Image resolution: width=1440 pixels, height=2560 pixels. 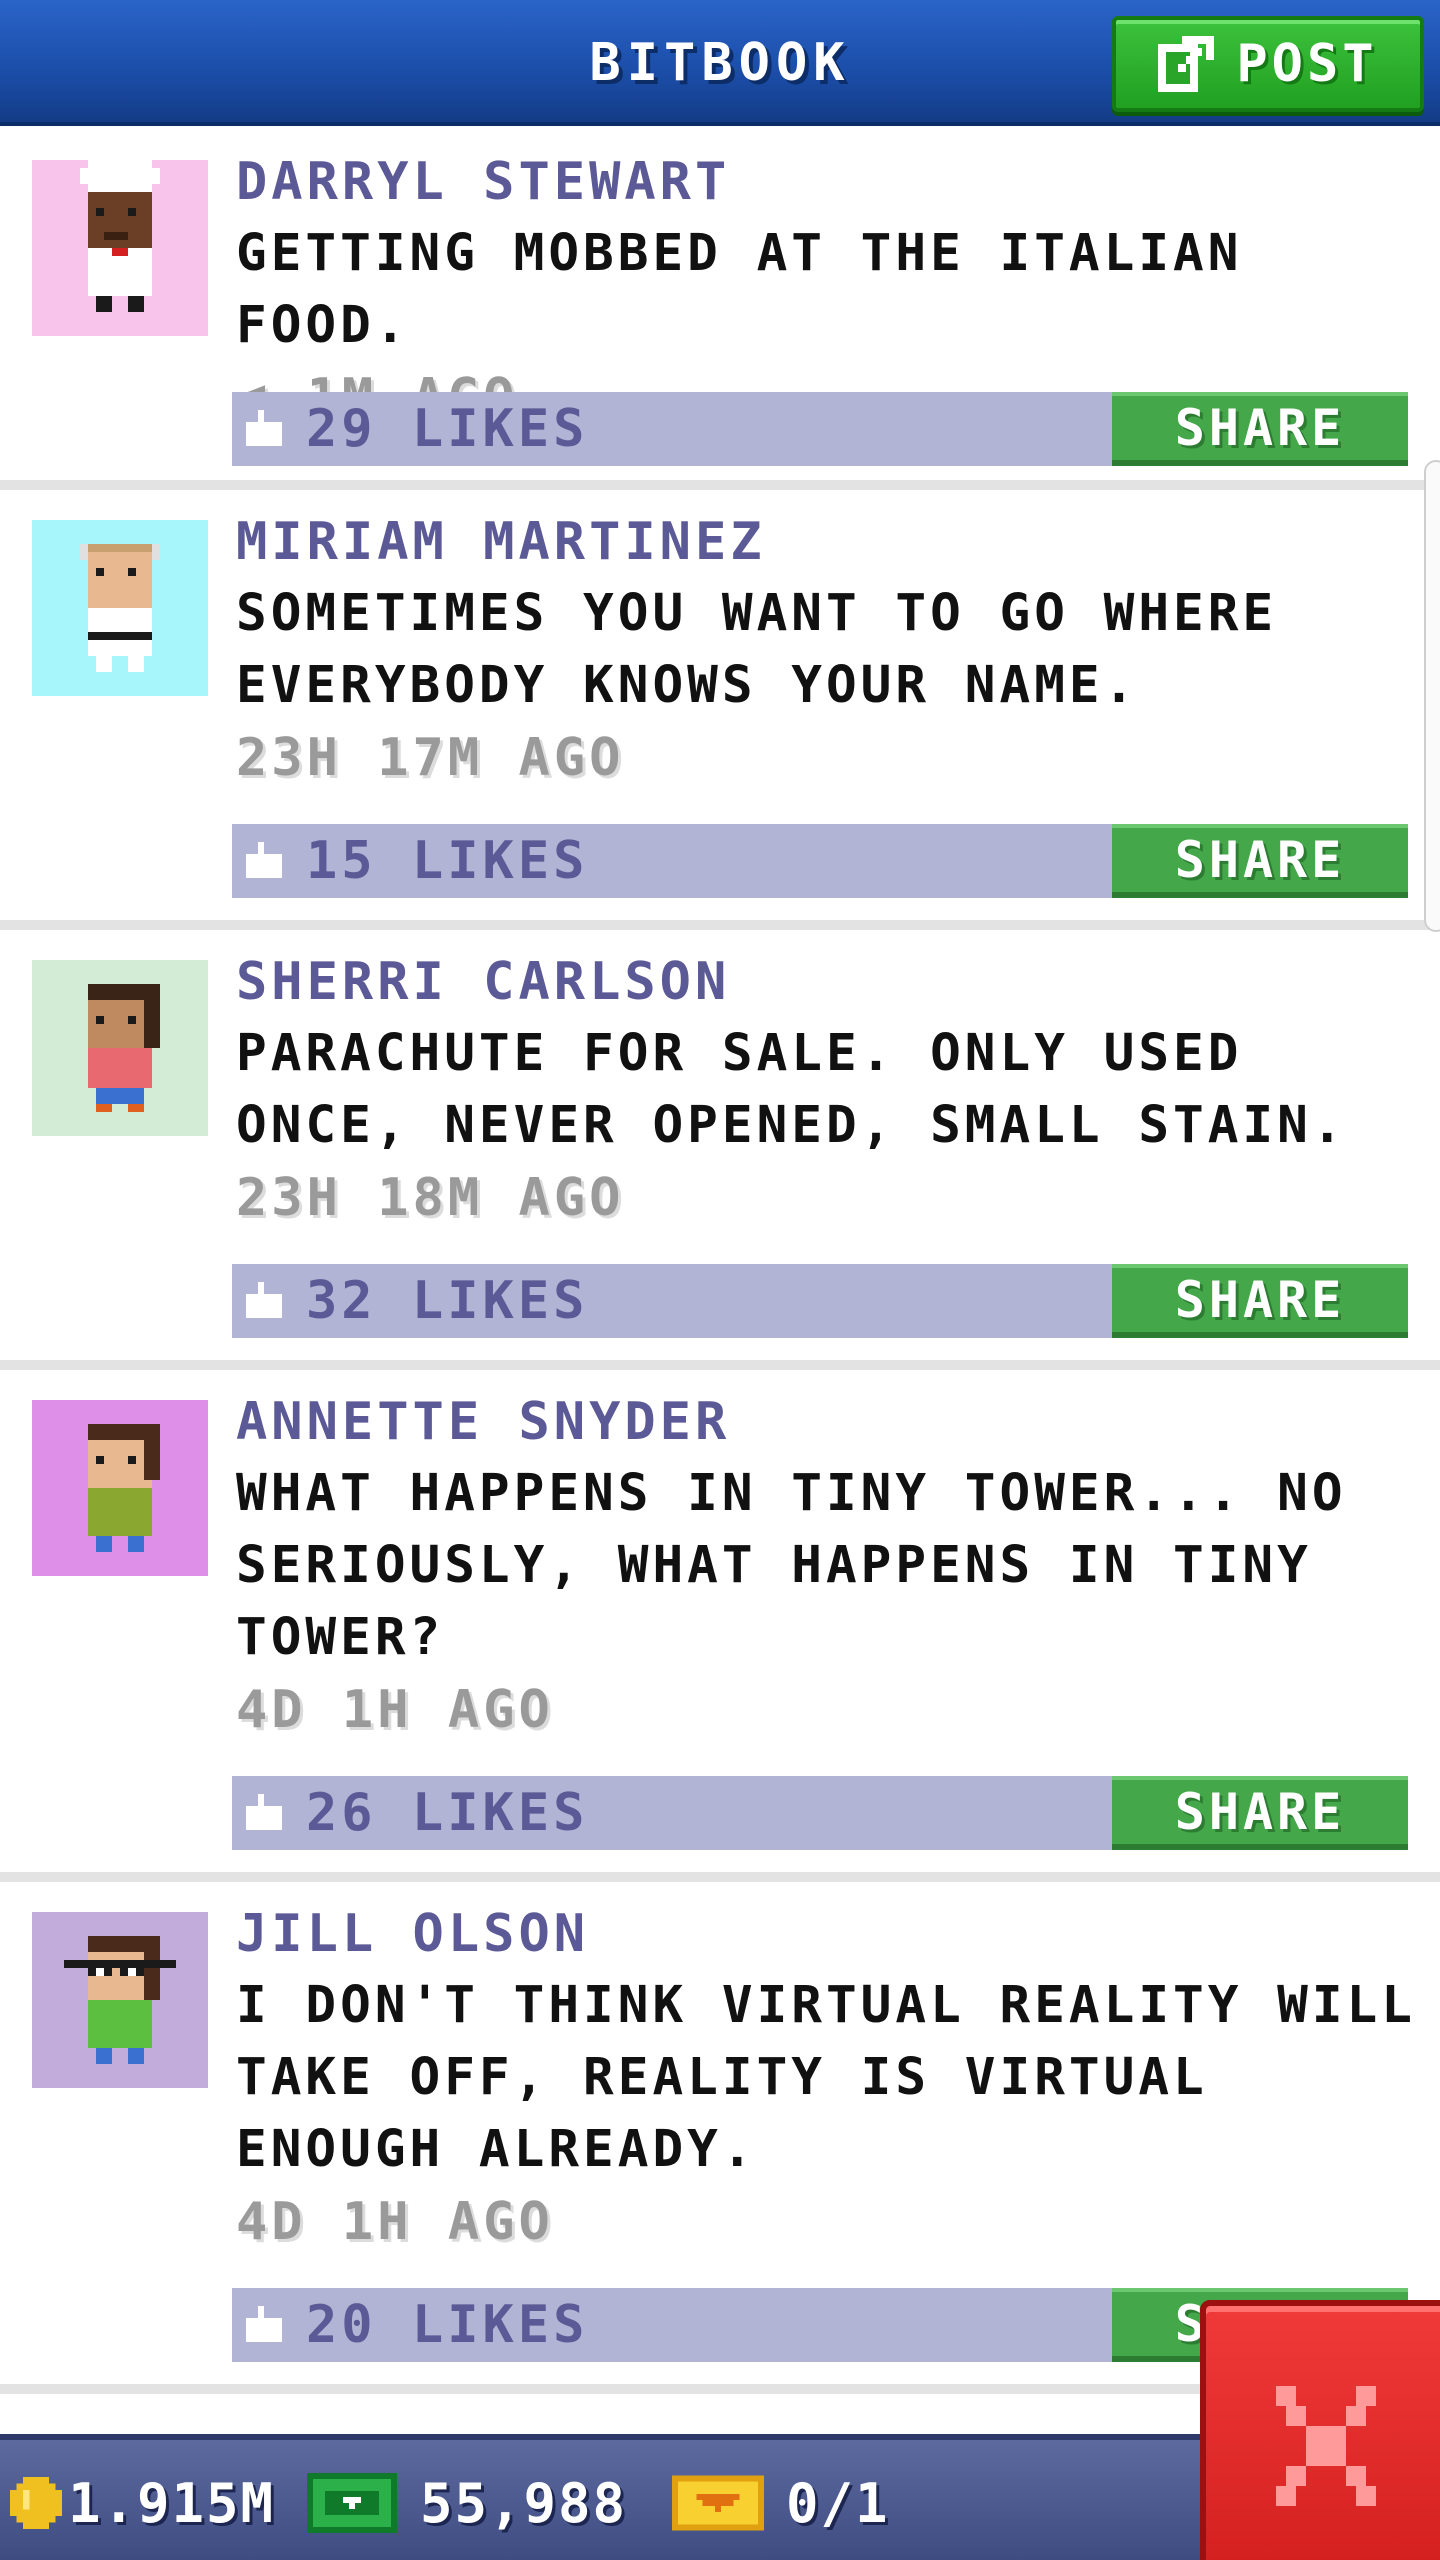 What do you see at coordinates (1432, 696) in the screenshot?
I see `scroll-handle` at bounding box center [1432, 696].